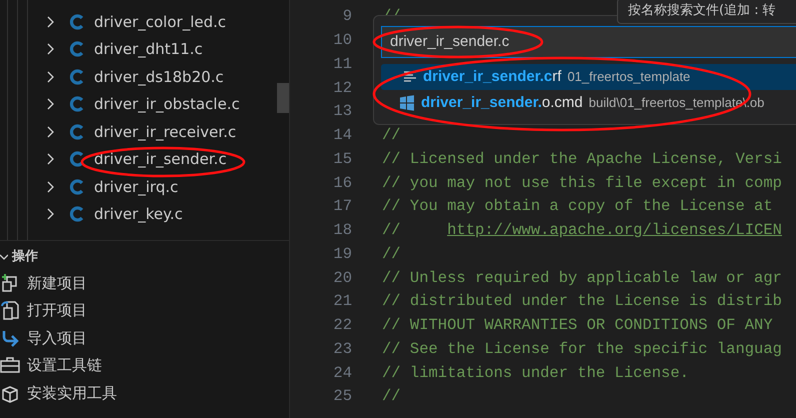 This screenshot has height=418, width=796. What do you see at coordinates (342, 230) in the screenshot?
I see `line-number: 18` at bounding box center [342, 230].